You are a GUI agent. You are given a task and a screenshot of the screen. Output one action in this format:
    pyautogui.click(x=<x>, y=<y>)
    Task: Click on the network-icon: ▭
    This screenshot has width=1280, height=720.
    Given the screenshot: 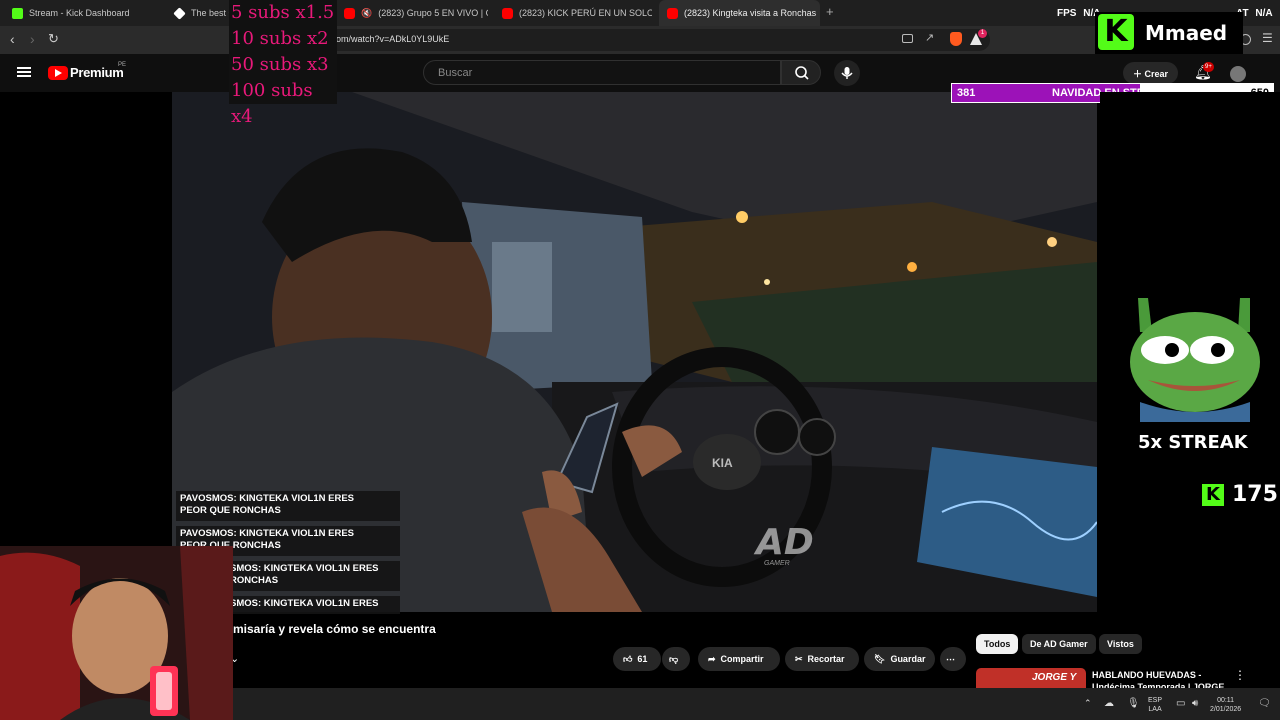 What is the action you would take?
    pyautogui.click(x=1180, y=703)
    